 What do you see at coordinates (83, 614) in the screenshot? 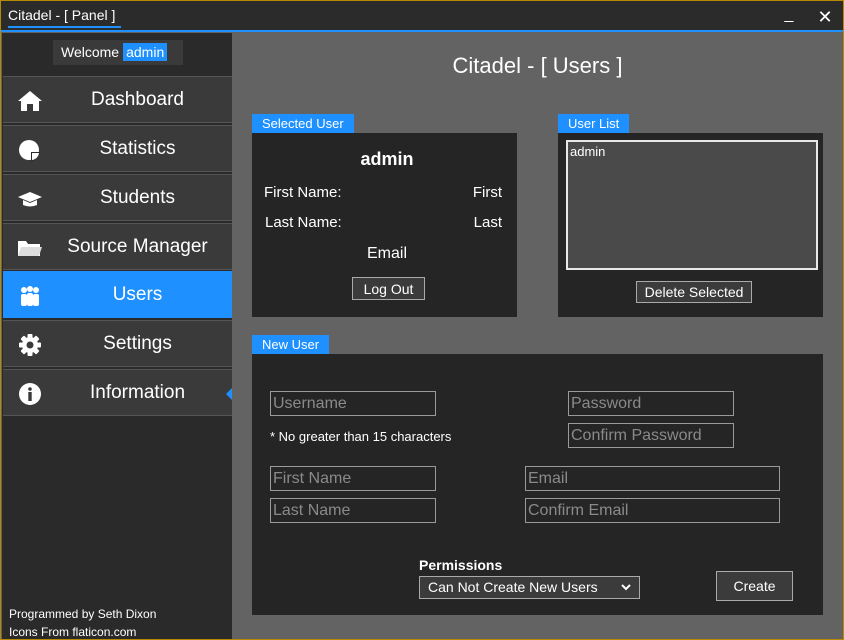
I see `credits-author: Programmed by Seth Dixon` at bounding box center [83, 614].